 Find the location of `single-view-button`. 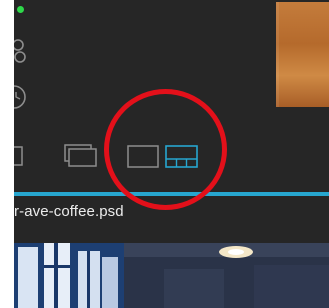

single-view-button is located at coordinates (19, 156).